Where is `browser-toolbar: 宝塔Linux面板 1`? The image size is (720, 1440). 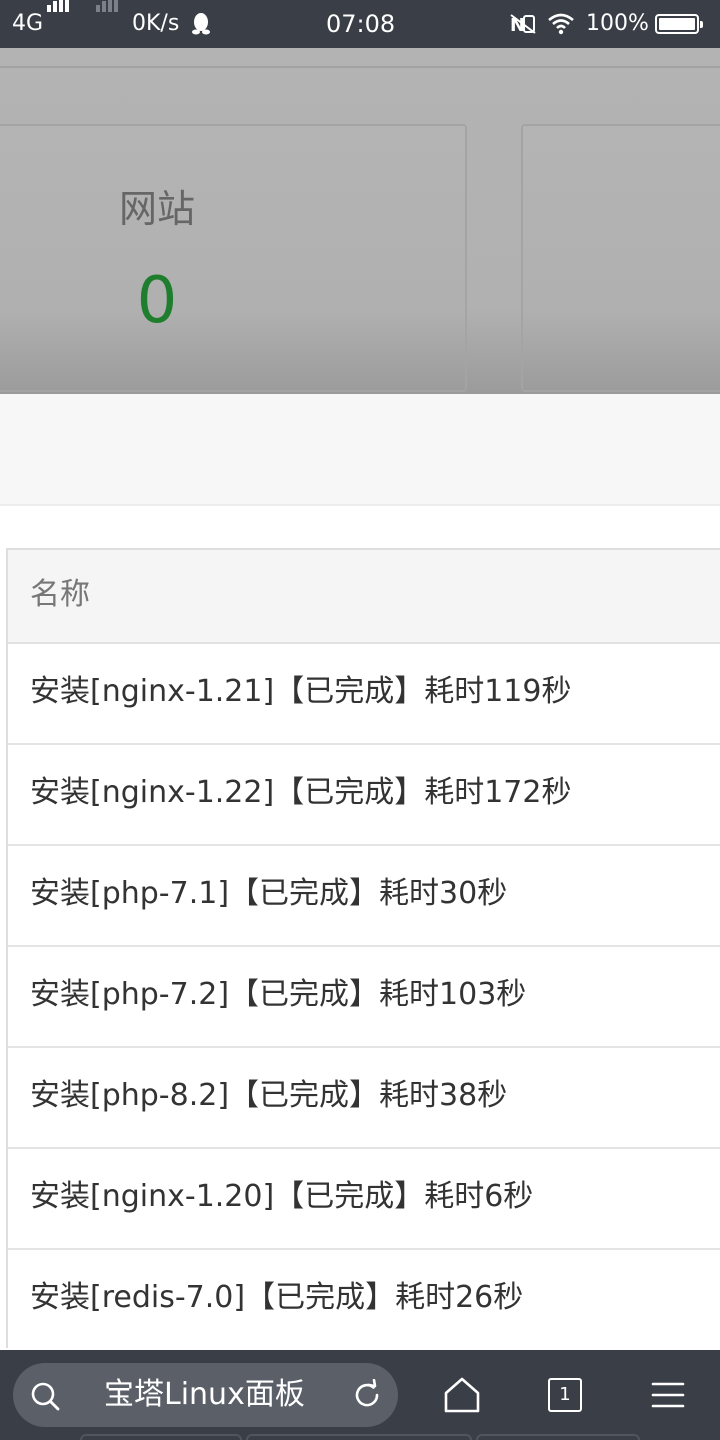
browser-toolbar: 宝塔Linux面板 1 is located at coordinates (360, 1395).